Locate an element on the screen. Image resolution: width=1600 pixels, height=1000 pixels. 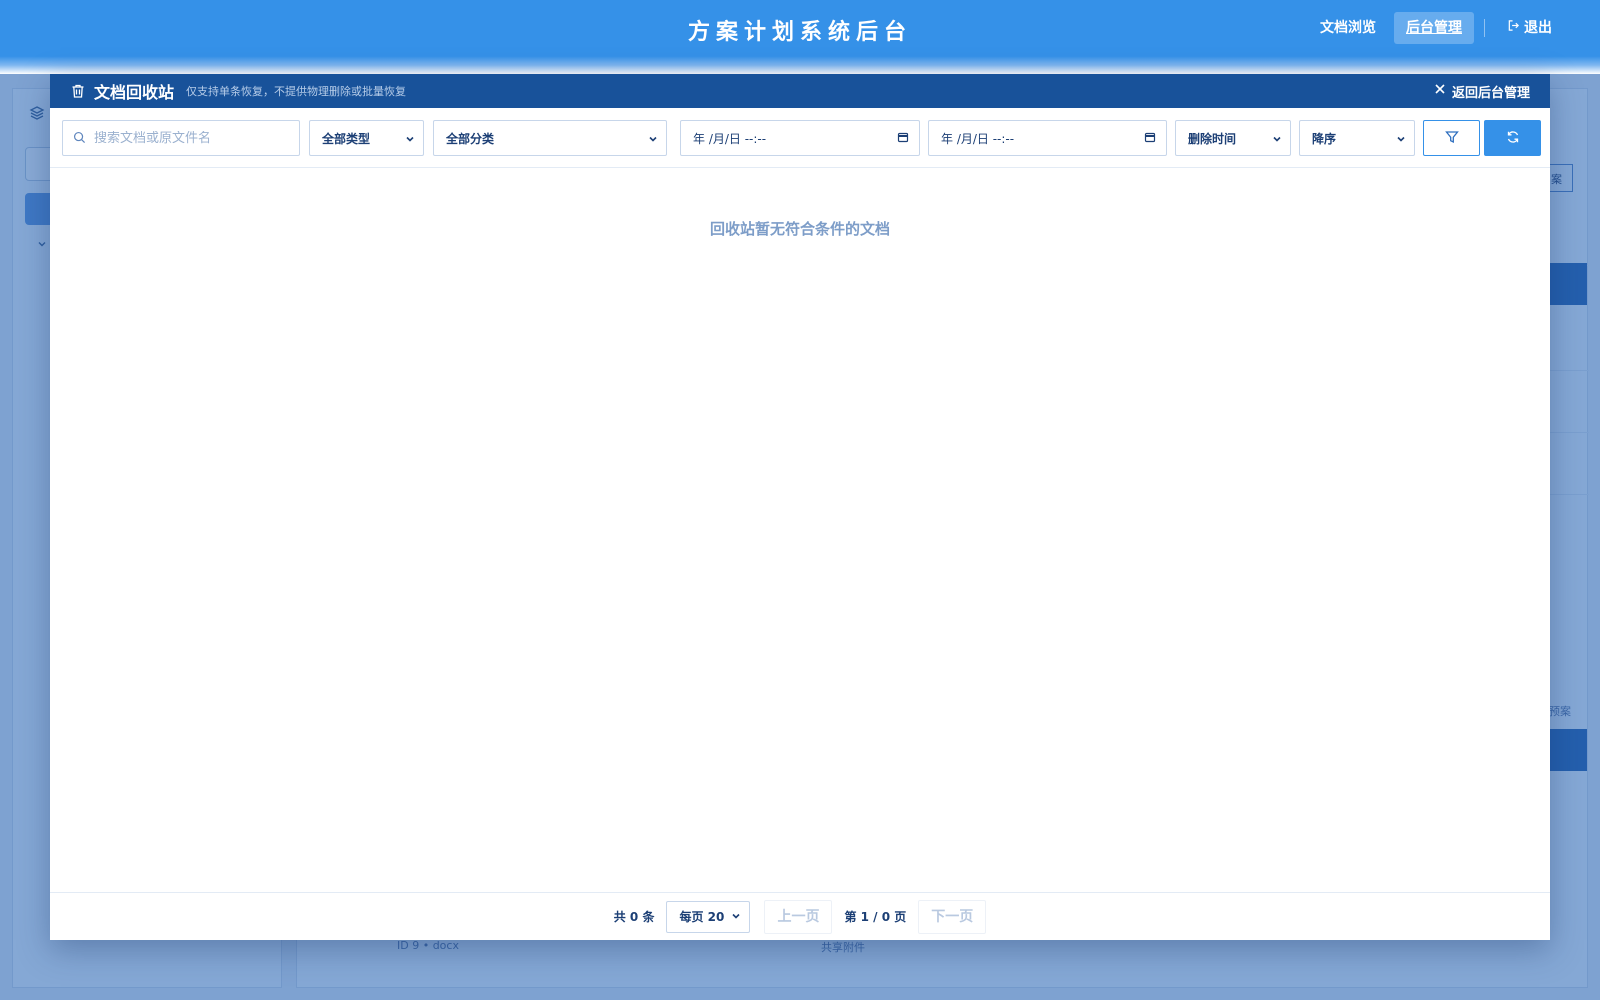
search-box is located at coordinates (181, 138).